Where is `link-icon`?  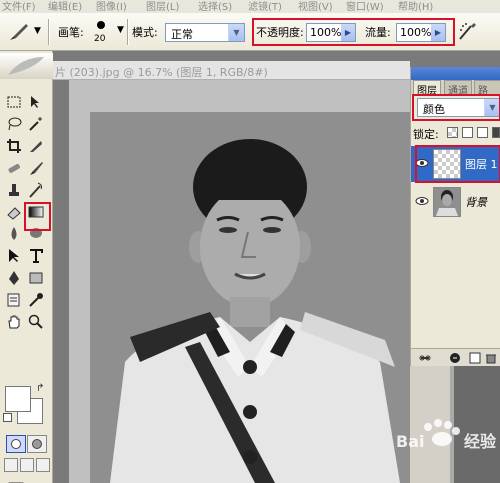 link-icon is located at coordinates (425, 358).